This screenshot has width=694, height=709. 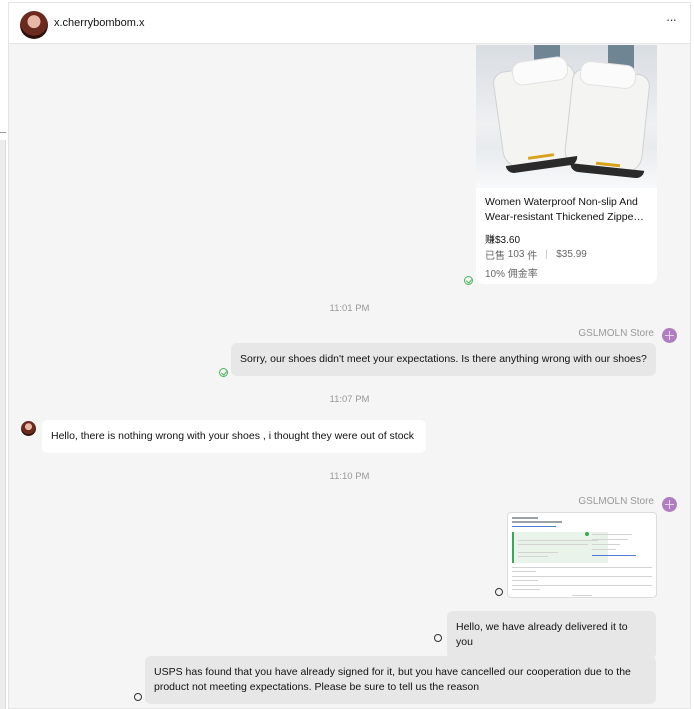 I want to click on sold-label: 已售, so click(x=495, y=256).